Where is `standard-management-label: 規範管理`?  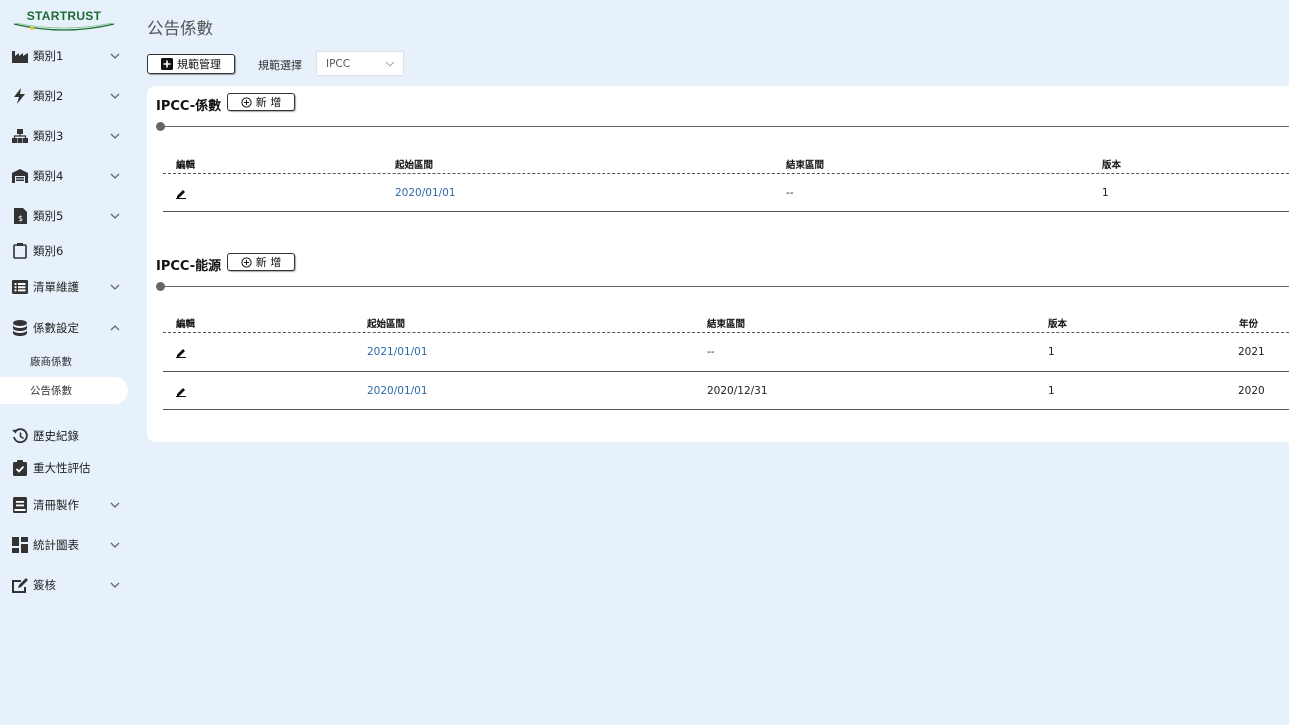 standard-management-label: 規範管理 is located at coordinates (199, 64).